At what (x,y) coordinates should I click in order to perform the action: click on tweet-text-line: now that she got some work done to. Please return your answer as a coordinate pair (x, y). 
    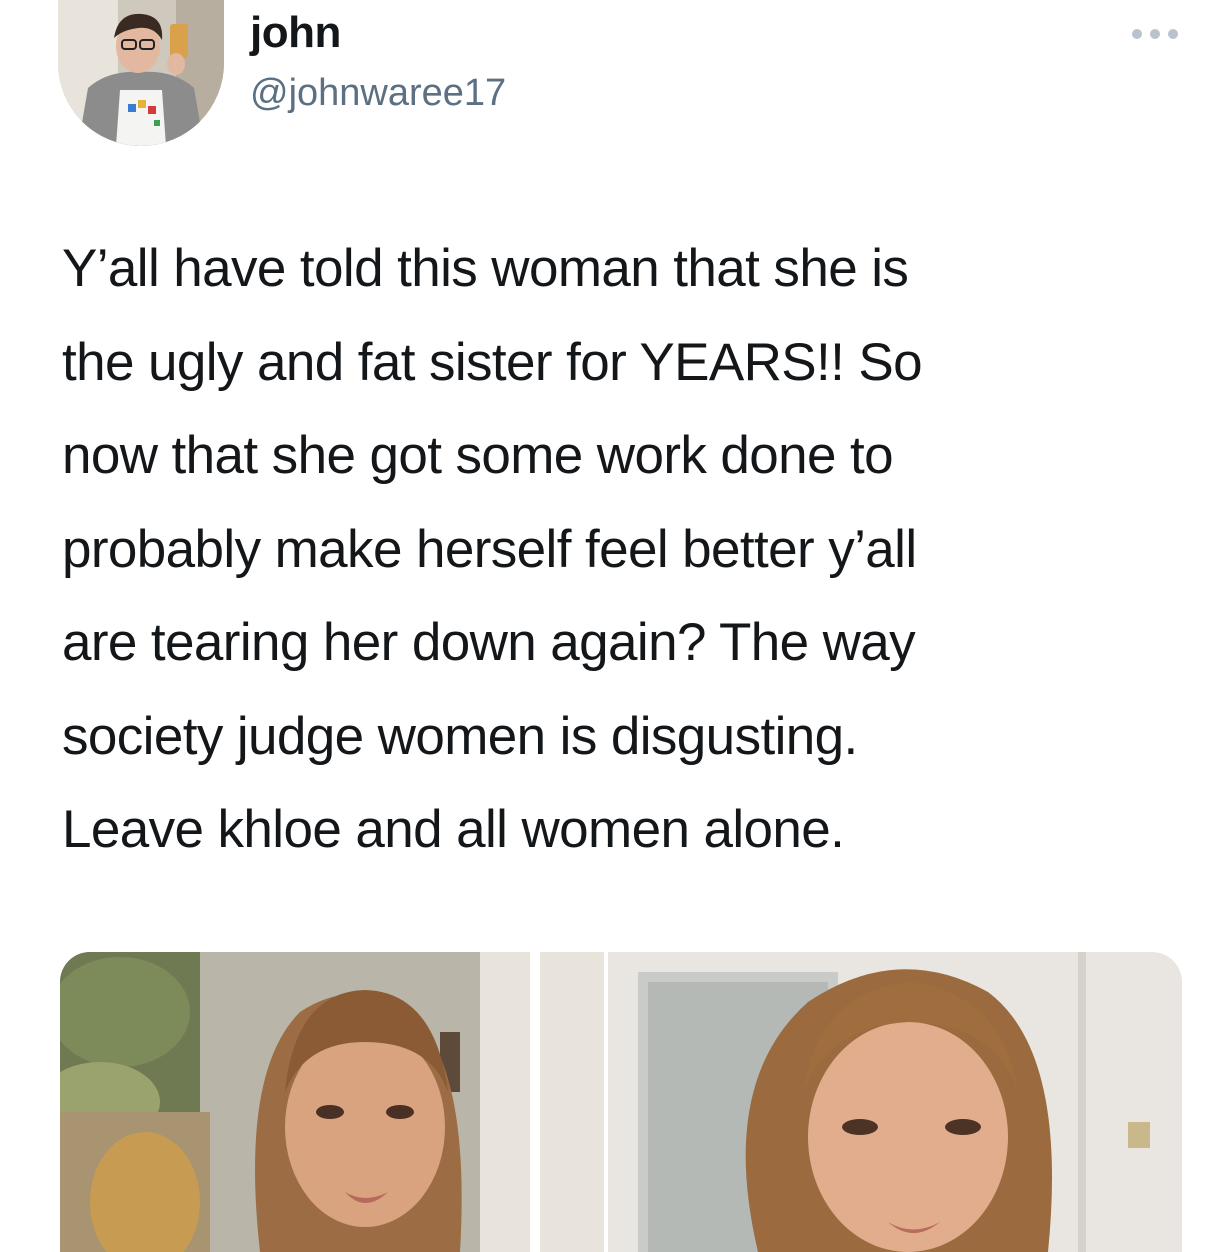
    Looking at the image, I should click on (478, 455).